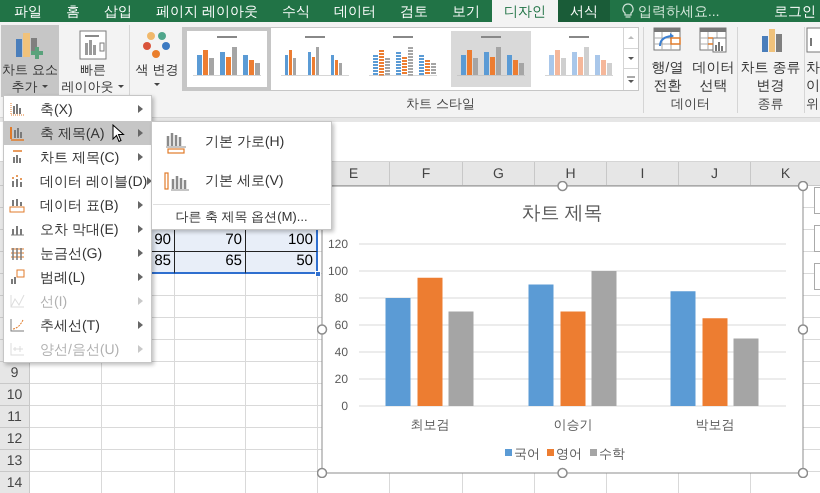  Describe the element at coordinates (15, 417) in the screenshot. I see `row-header: 11` at that location.